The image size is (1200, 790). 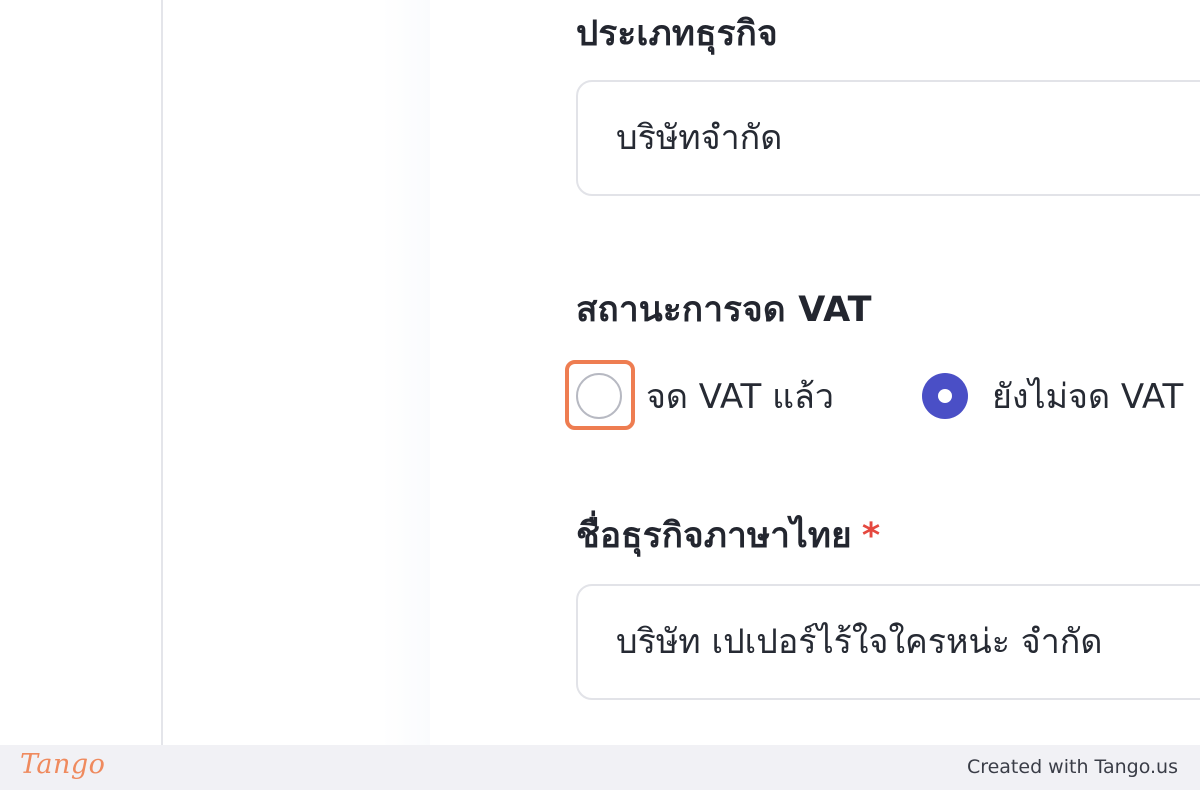 I want to click on business-type-field: บริษัทจำกัด, so click(x=888, y=138).